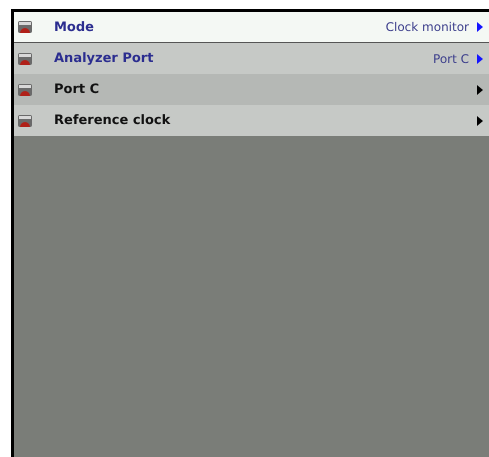 This screenshot has width=489, height=457. What do you see at coordinates (251, 89) in the screenshot?
I see `menu-item: Port C` at bounding box center [251, 89].